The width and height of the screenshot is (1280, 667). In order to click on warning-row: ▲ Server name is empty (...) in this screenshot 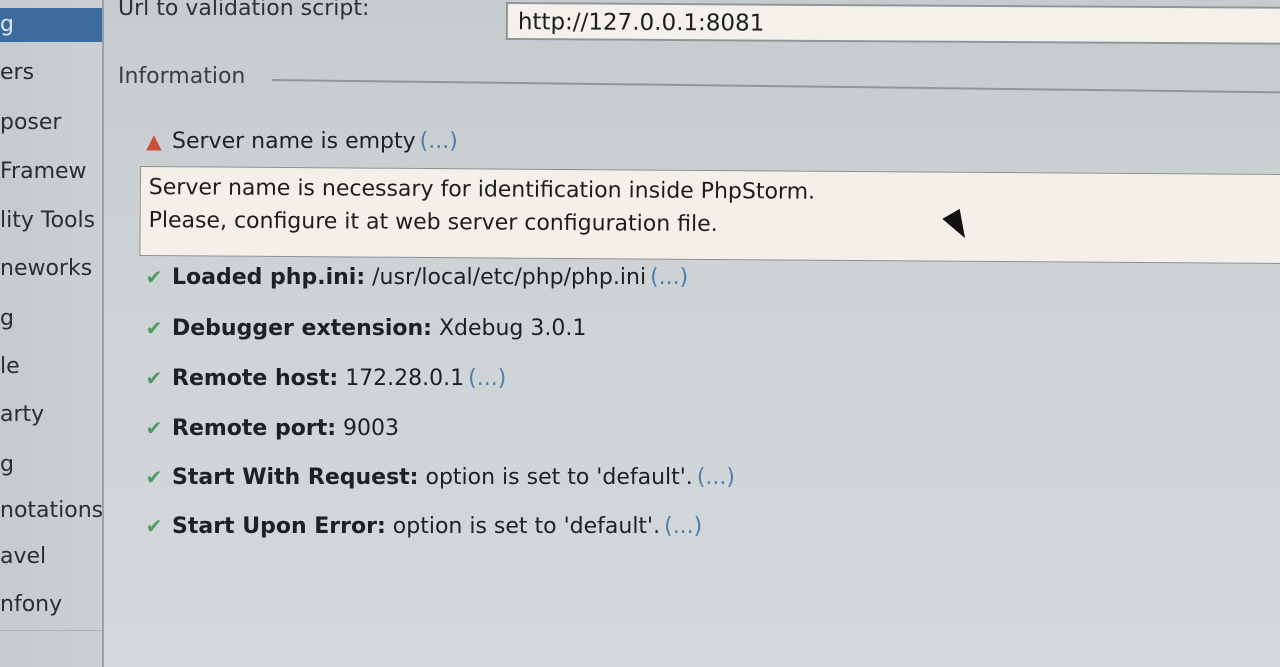, I will do `click(300, 141)`.